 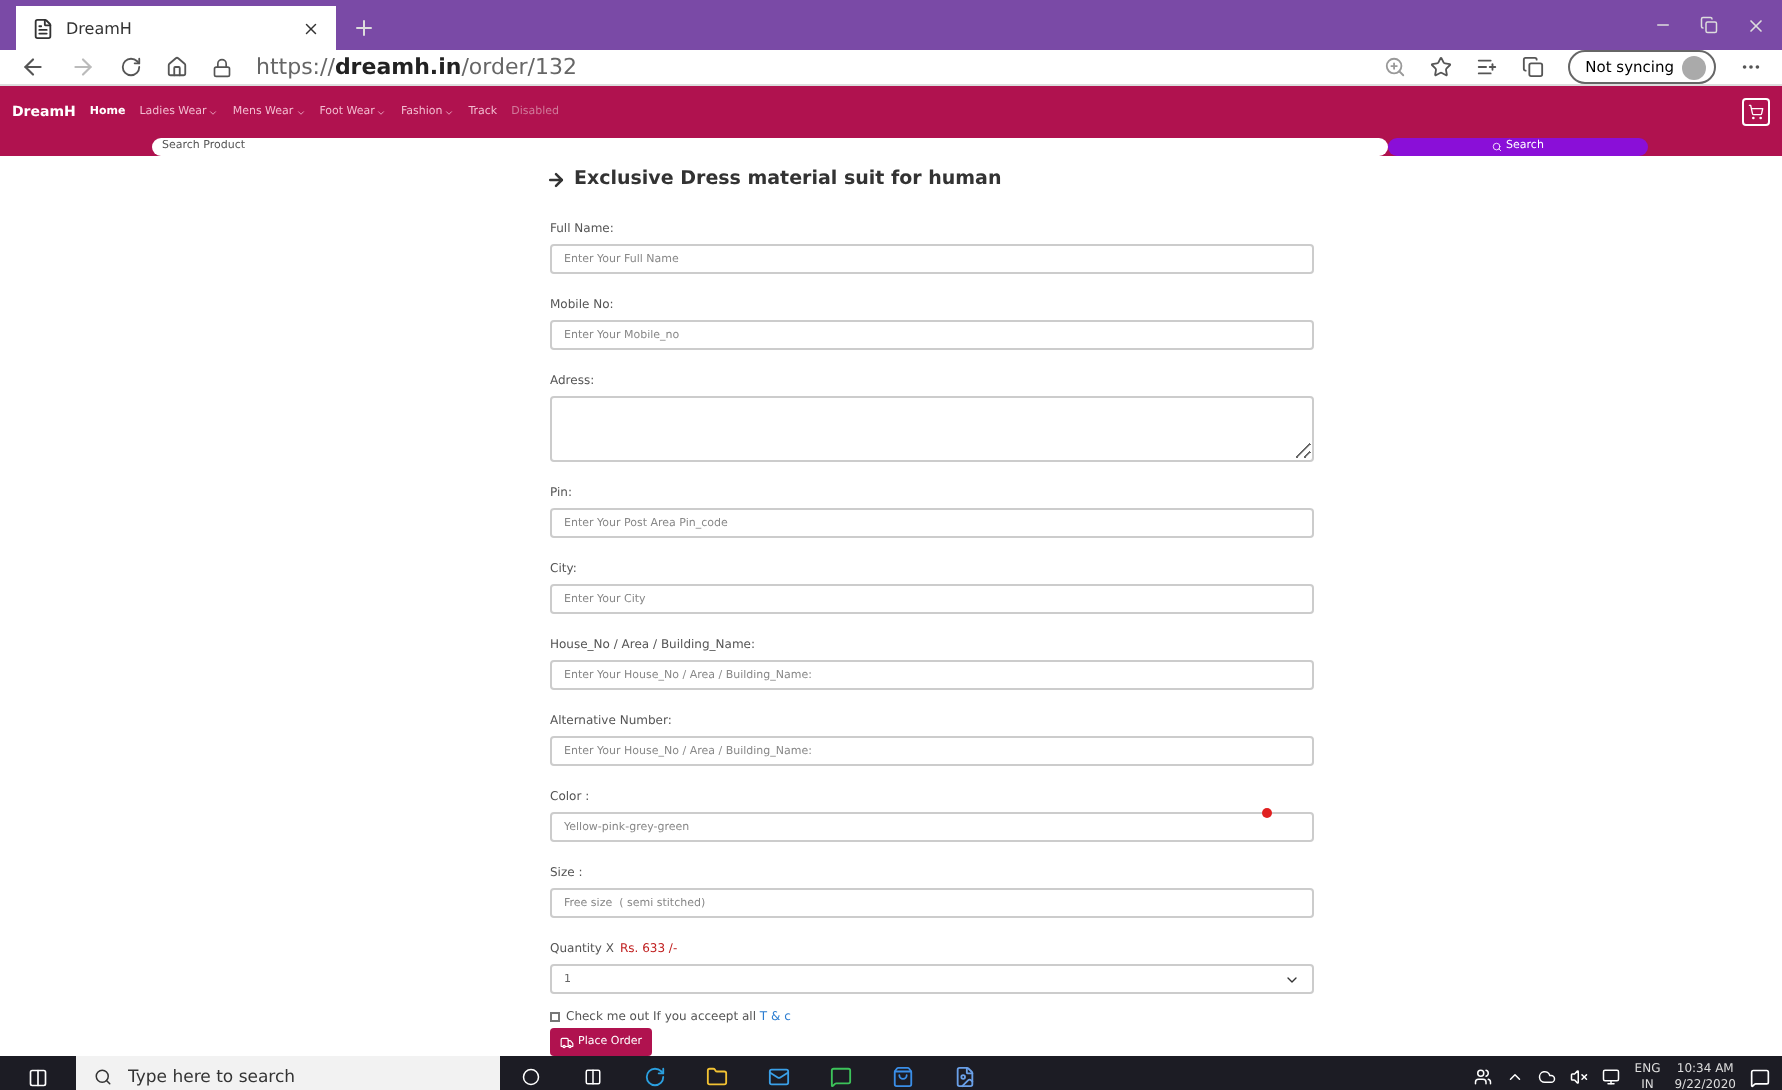 What do you see at coordinates (555, 1016) in the screenshot?
I see `checkbox` at bounding box center [555, 1016].